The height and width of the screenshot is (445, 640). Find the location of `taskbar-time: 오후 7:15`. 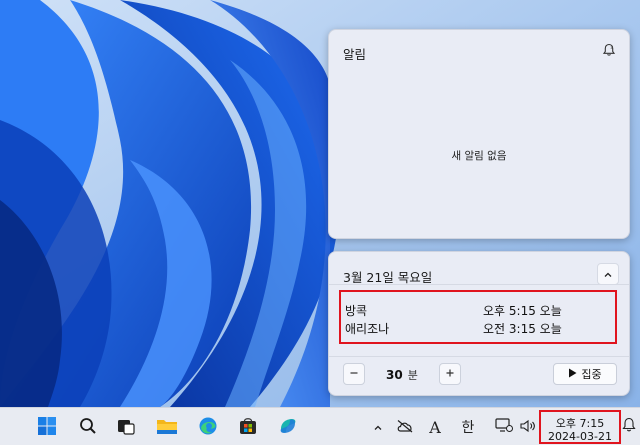

taskbar-time: 오후 7:15 is located at coordinates (580, 423).